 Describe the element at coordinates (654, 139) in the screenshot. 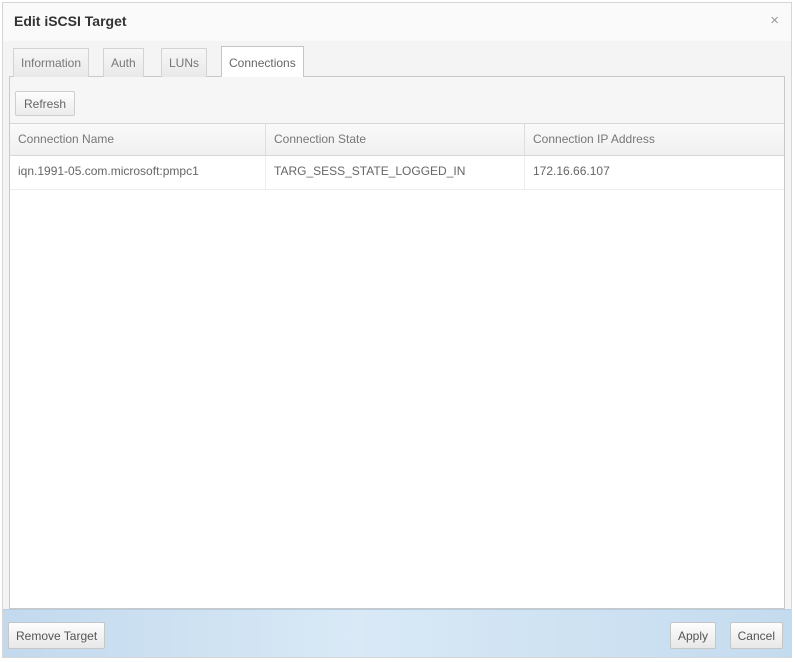

I see `column-header-connection-ip: Connection IP Address` at that location.